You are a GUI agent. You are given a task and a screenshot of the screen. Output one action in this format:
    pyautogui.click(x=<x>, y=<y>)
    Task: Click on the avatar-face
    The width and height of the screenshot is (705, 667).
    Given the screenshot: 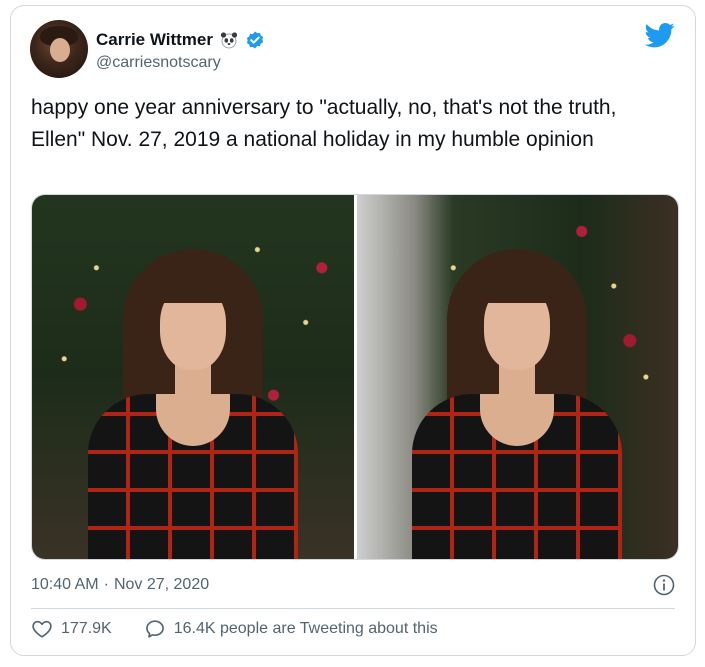 What is the action you would take?
    pyautogui.click(x=60, y=50)
    